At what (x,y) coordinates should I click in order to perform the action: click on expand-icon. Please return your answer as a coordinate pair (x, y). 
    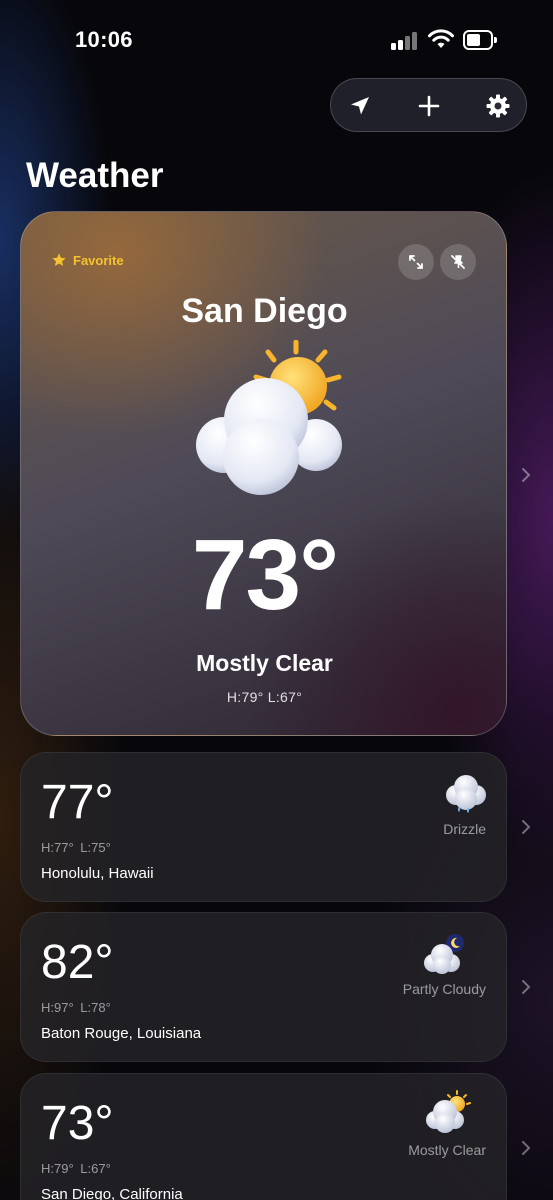
    Looking at the image, I should click on (416, 262).